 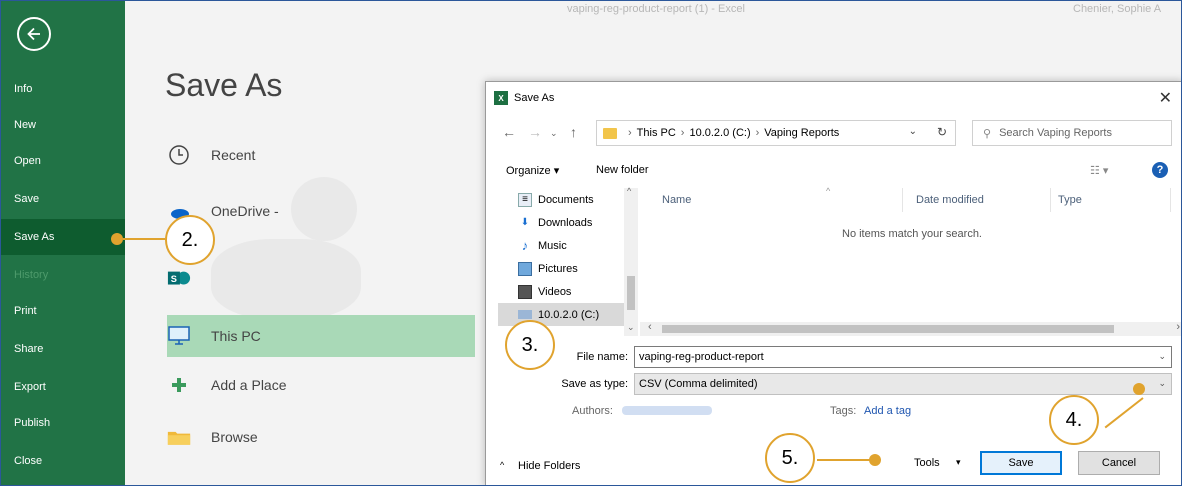 I want to click on forward-arrow-icon: →, so click(x=535, y=132).